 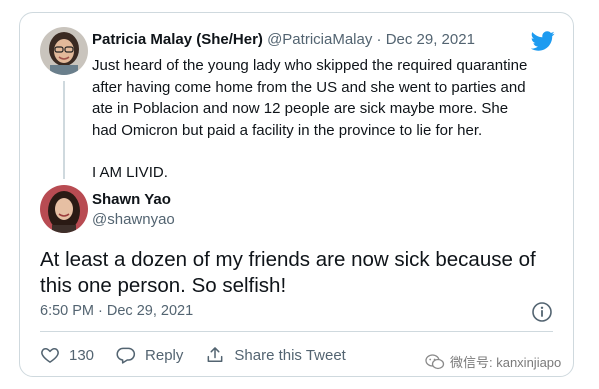 What do you see at coordinates (435, 361) in the screenshot?
I see `wechat-icon` at bounding box center [435, 361].